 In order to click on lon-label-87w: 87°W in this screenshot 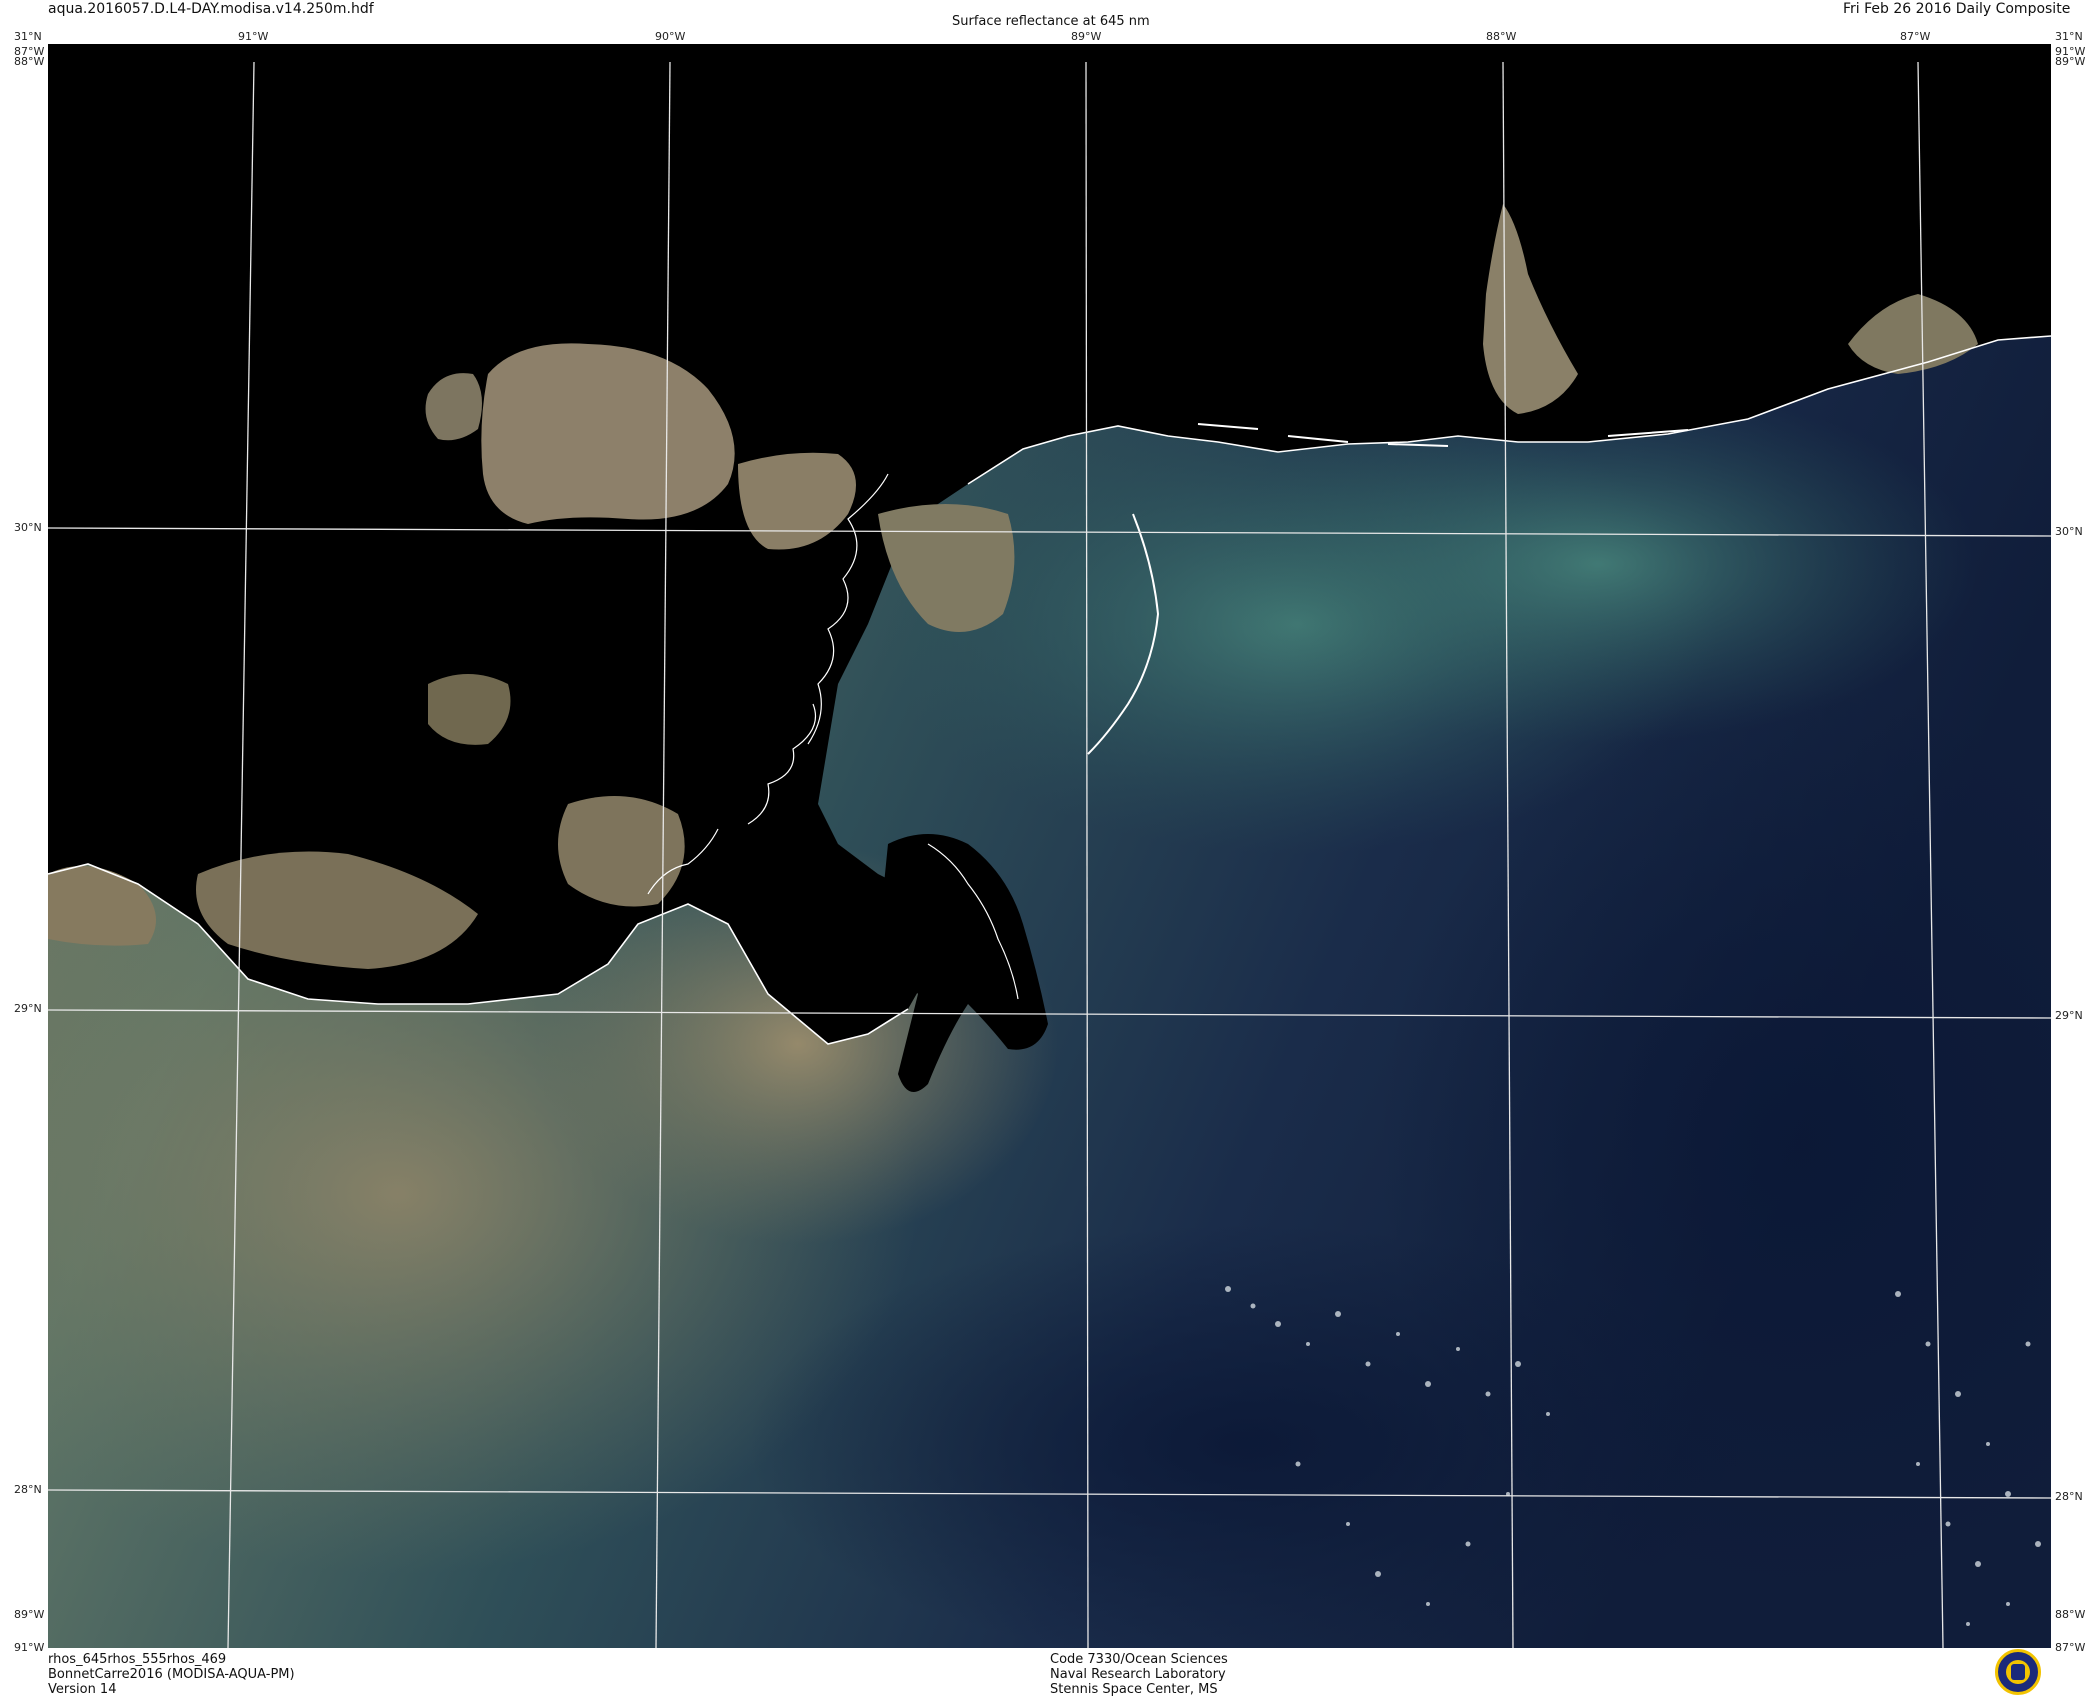, I will do `click(1915, 36)`.